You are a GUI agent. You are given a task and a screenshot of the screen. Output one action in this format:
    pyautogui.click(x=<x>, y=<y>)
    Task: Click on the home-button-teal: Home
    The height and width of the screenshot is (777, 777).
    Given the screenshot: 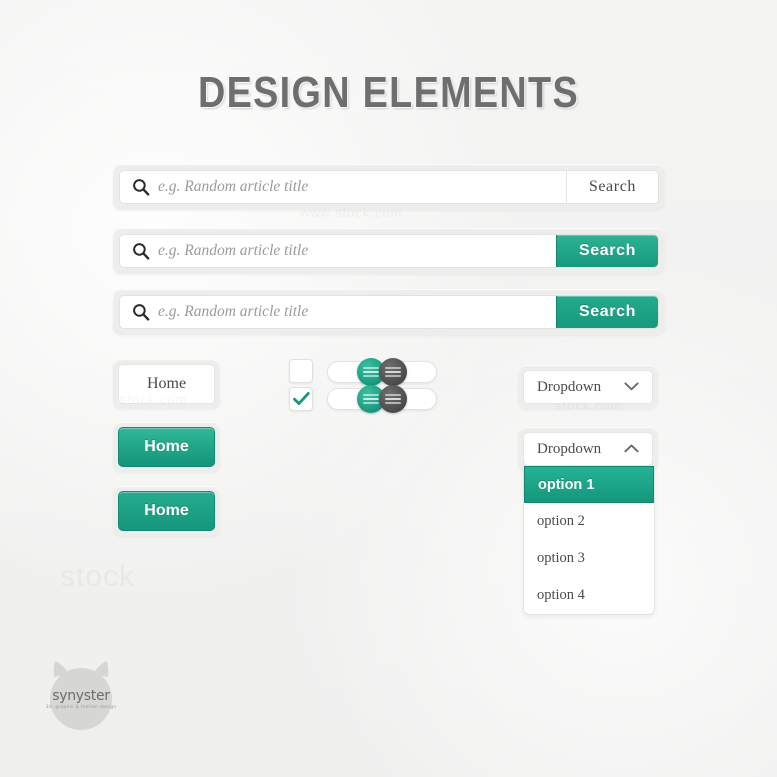 What is the action you would take?
    pyautogui.click(x=166, y=447)
    